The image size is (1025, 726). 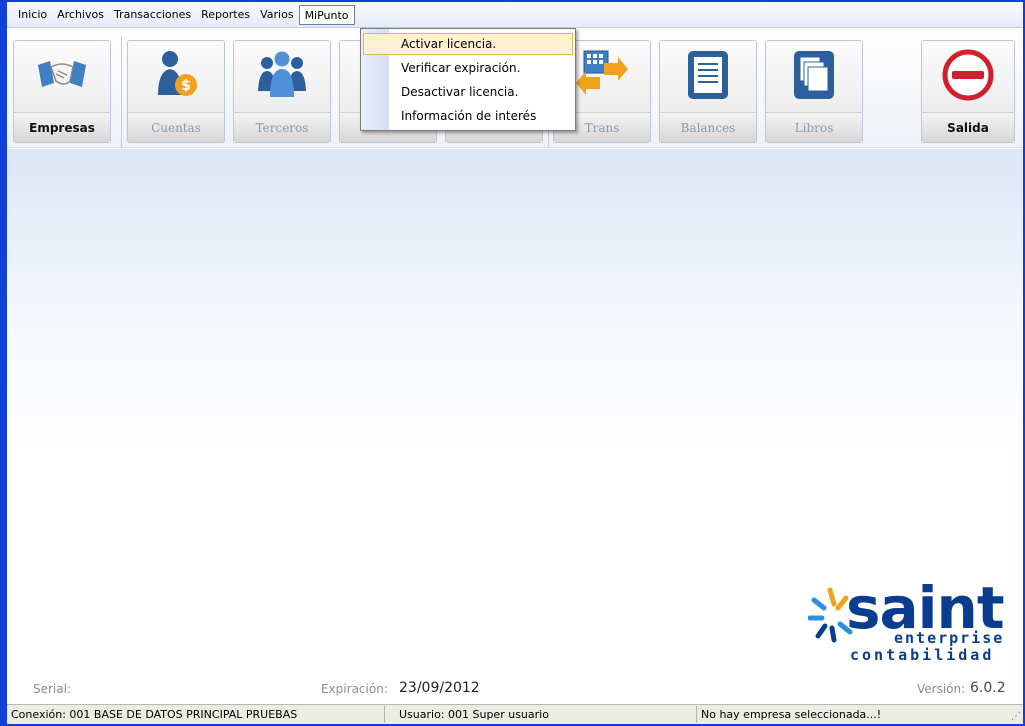 I want to click on saint-logo: saint enterprise contabilidad, so click(x=913, y=623).